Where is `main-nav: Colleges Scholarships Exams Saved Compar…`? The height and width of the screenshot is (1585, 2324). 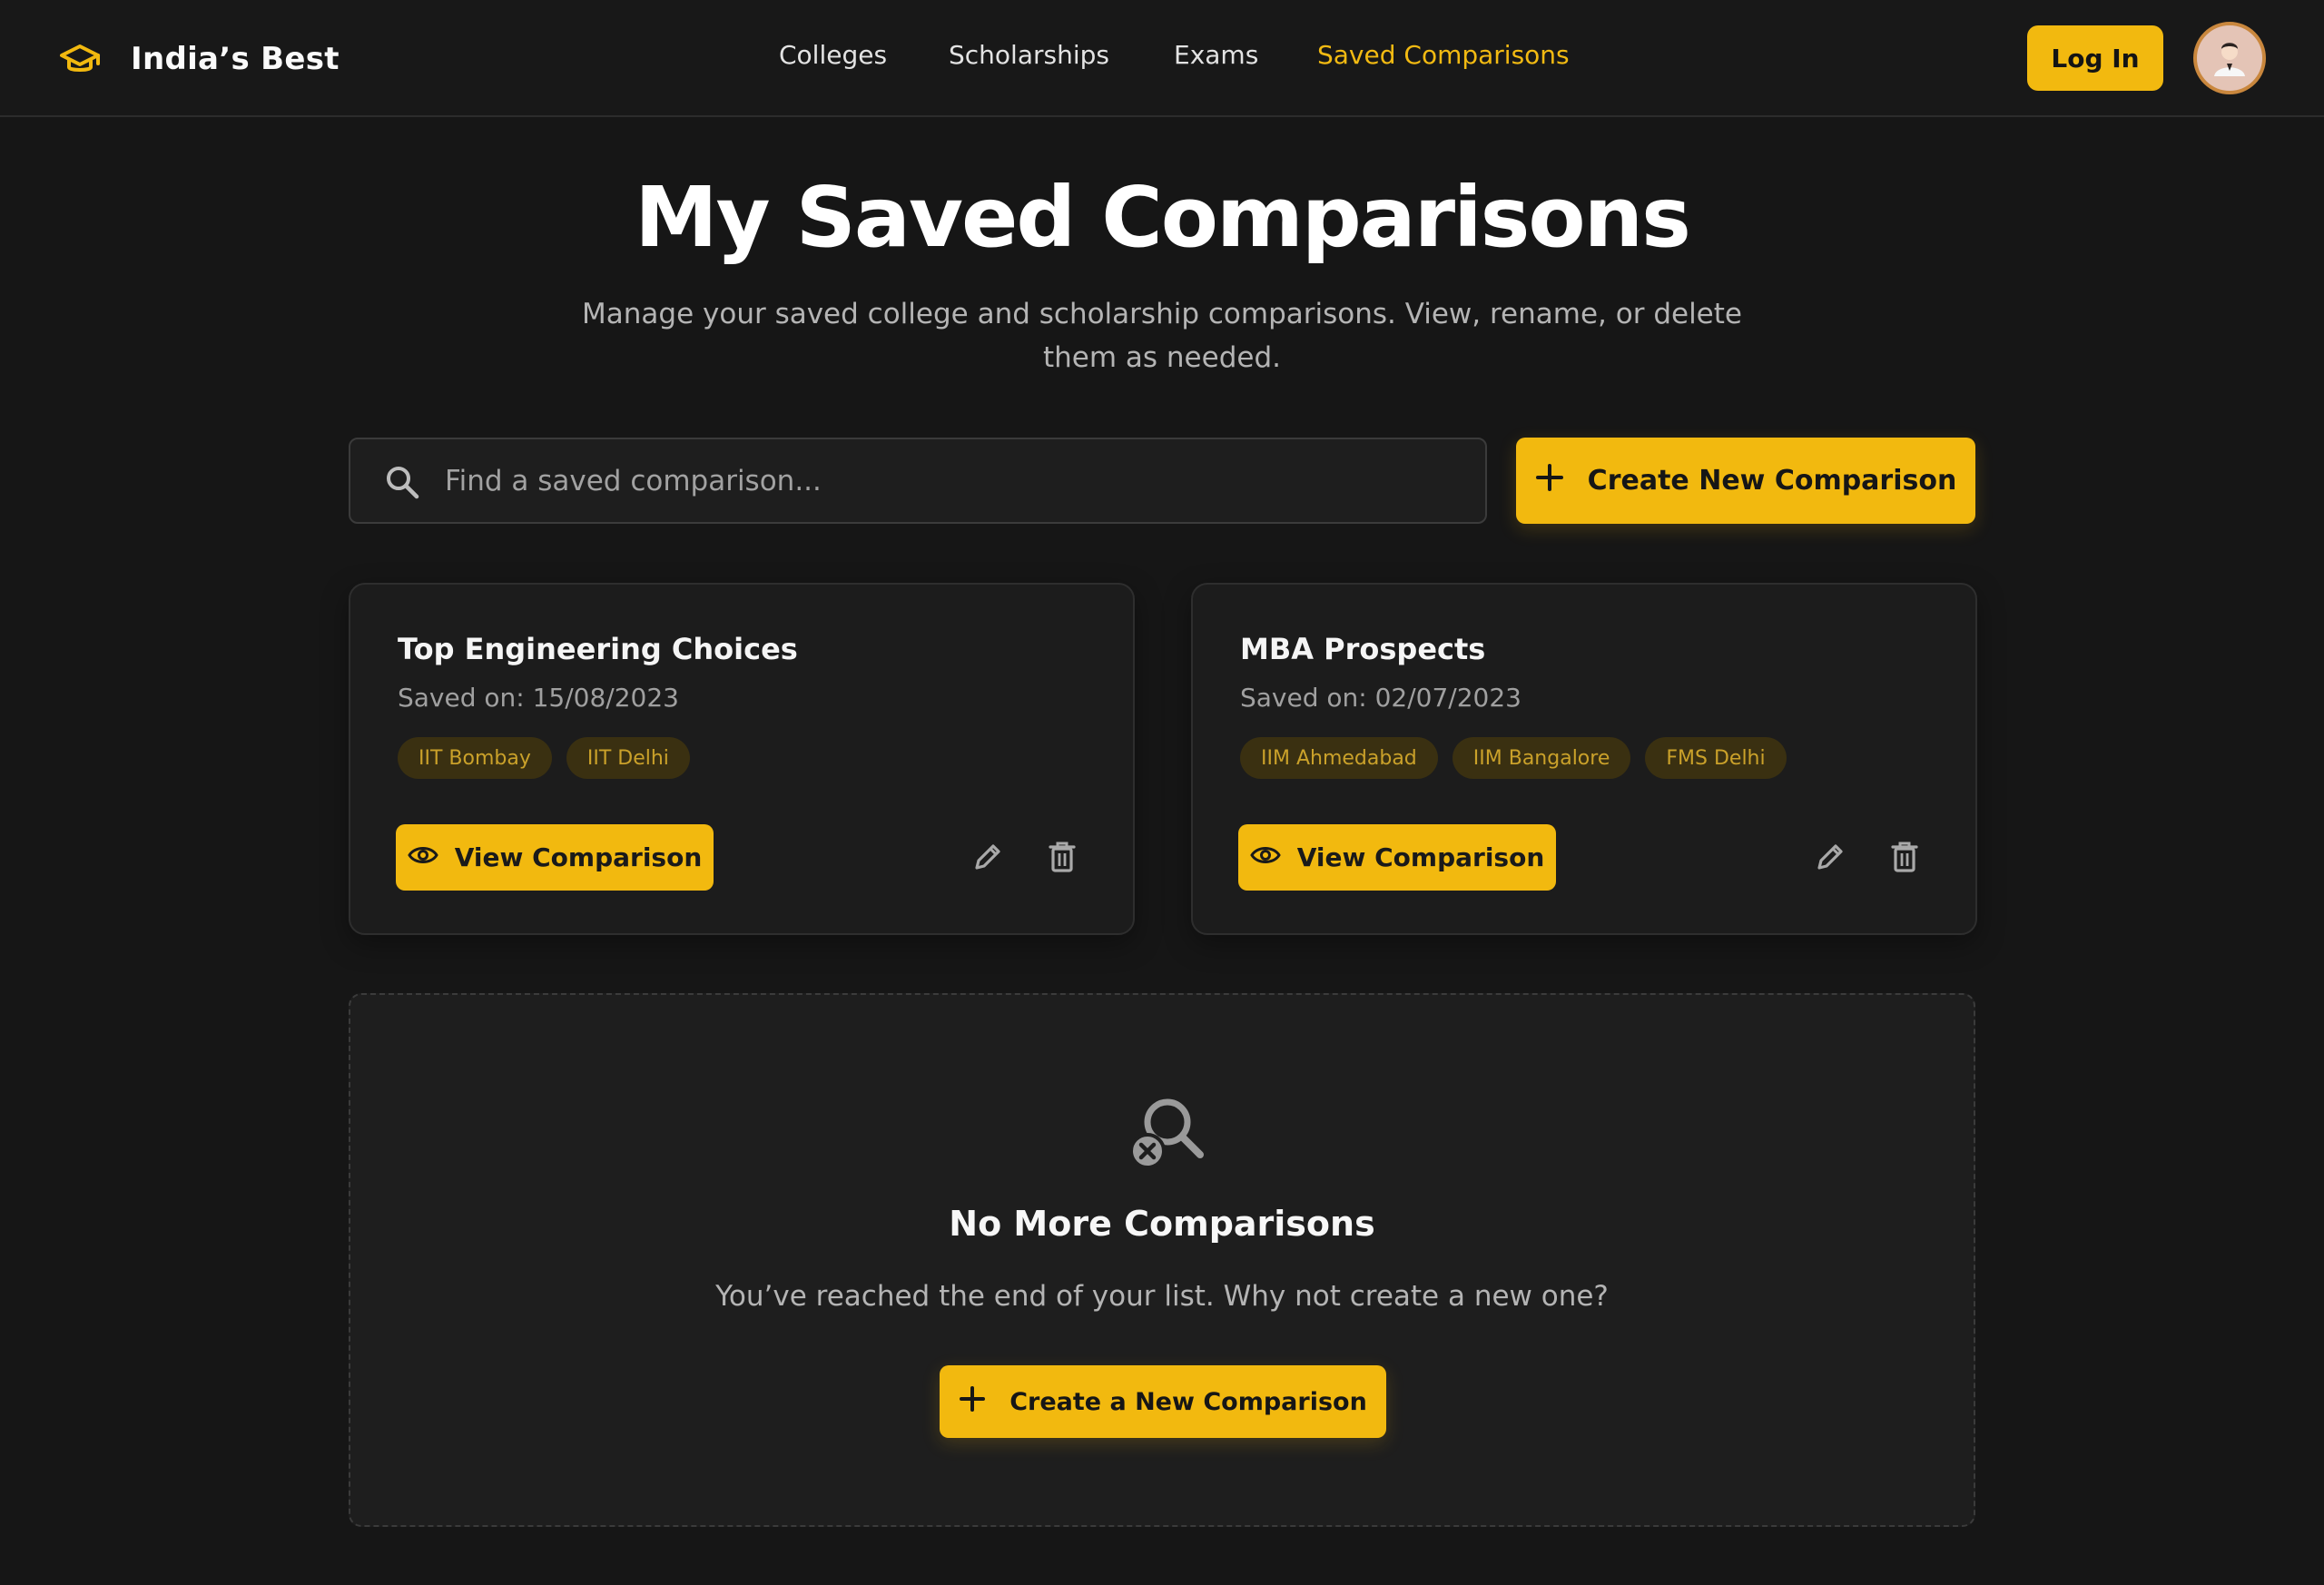
main-nav: Colleges Scholarships Exams Saved Compar… is located at coordinates (1162, 58).